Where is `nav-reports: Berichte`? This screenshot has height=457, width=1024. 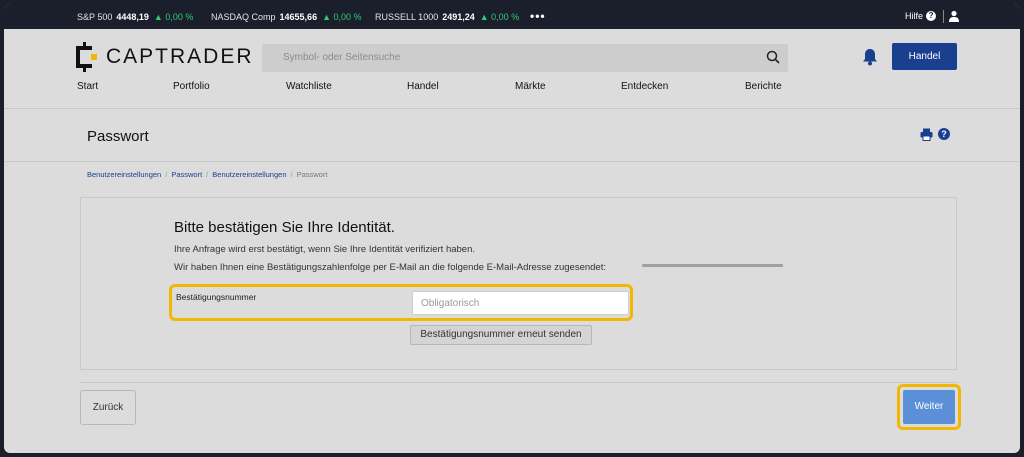 nav-reports: Berichte is located at coordinates (763, 86).